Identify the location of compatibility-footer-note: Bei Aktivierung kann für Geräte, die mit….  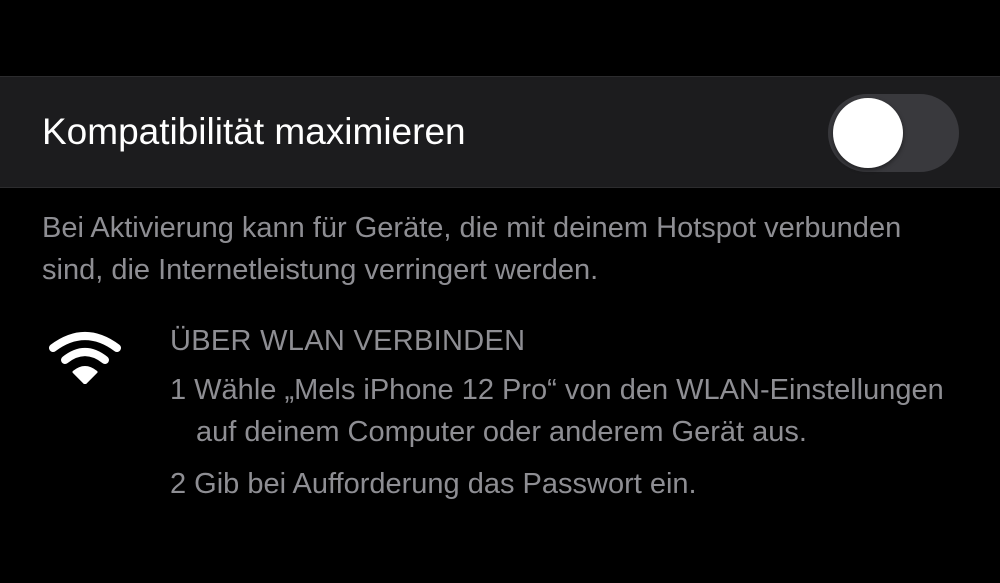
(472, 249).